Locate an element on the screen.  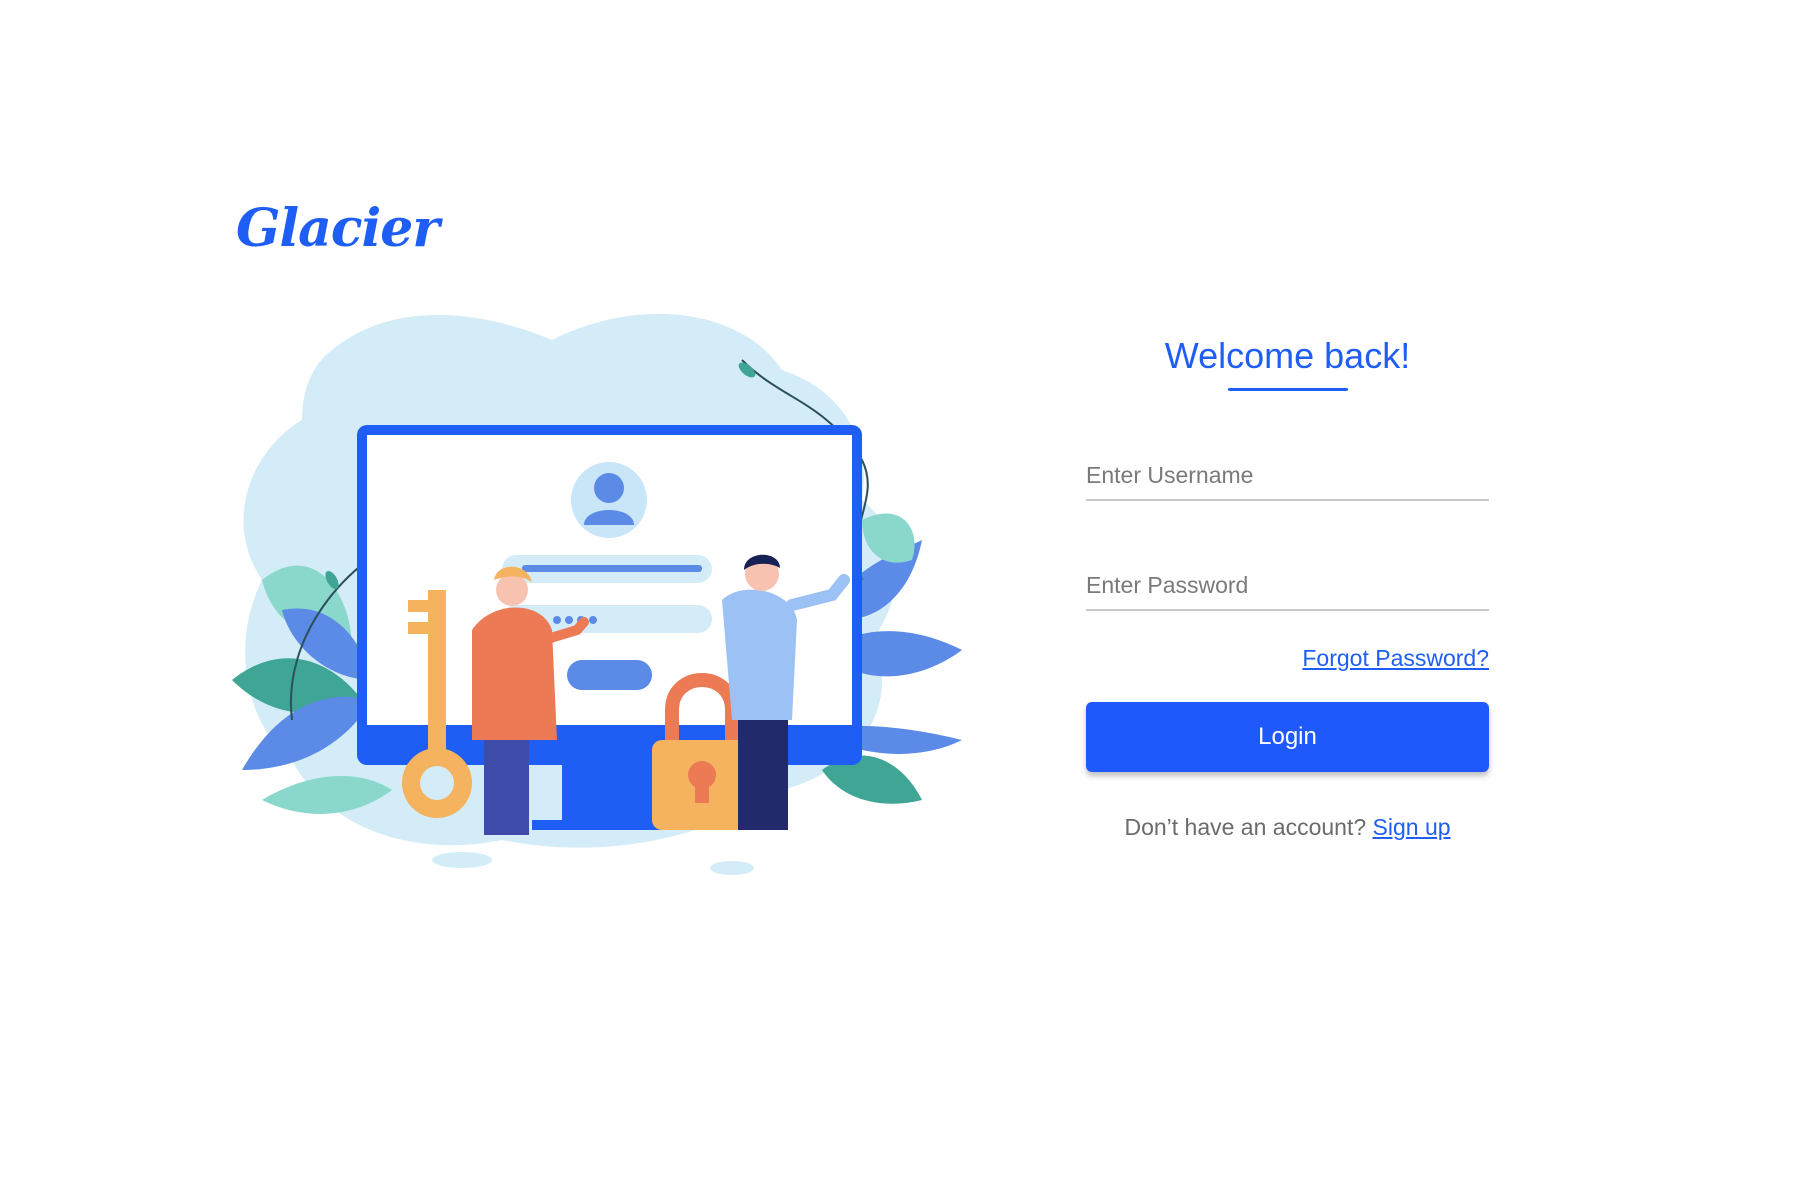
password-input is located at coordinates (1287, 585).